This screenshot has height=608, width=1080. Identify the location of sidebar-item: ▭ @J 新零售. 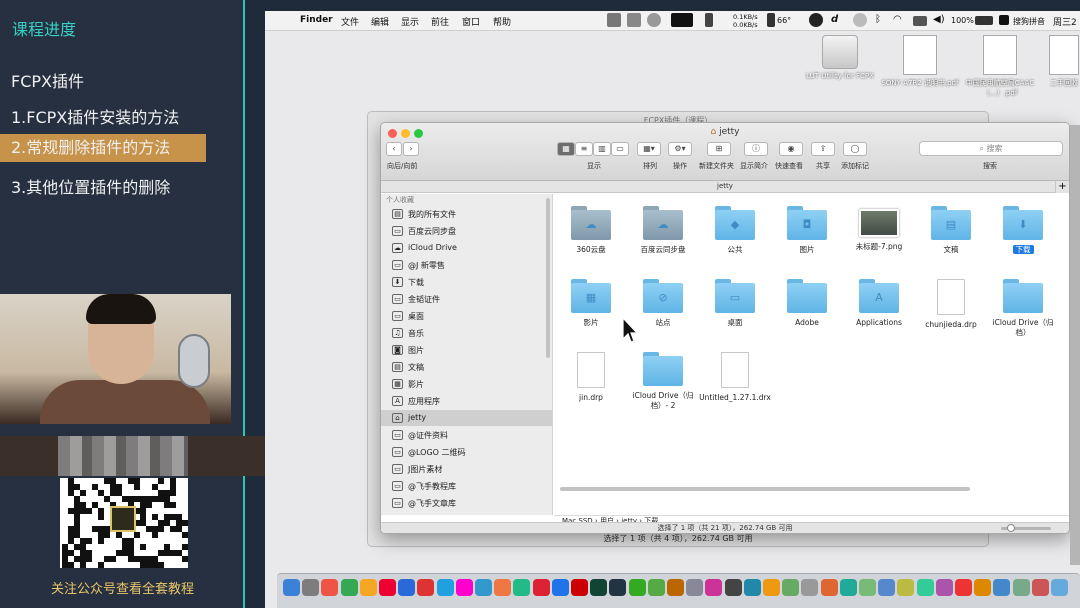
(466, 265).